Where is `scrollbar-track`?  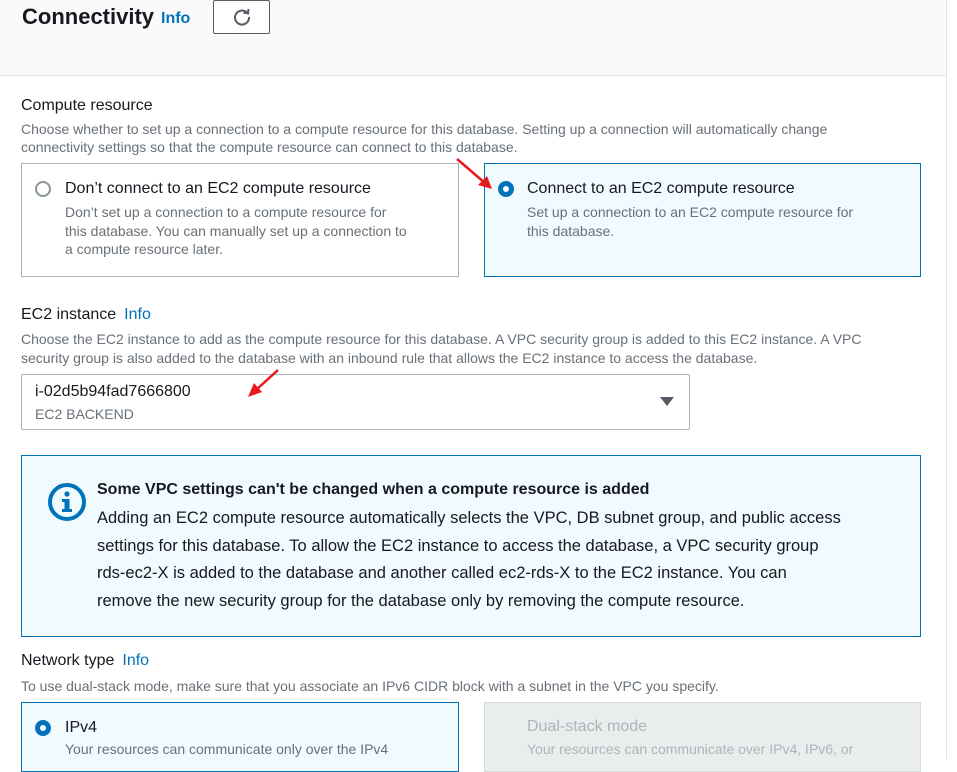 scrollbar-track is located at coordinates (951, 379).